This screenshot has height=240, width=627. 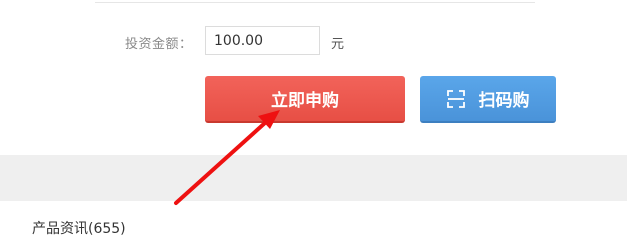 What do you see at coordinates (79, 229) in the screenshot?
I see `product-news-title: 产品资讯(655)` at bounding box center [79, 229].